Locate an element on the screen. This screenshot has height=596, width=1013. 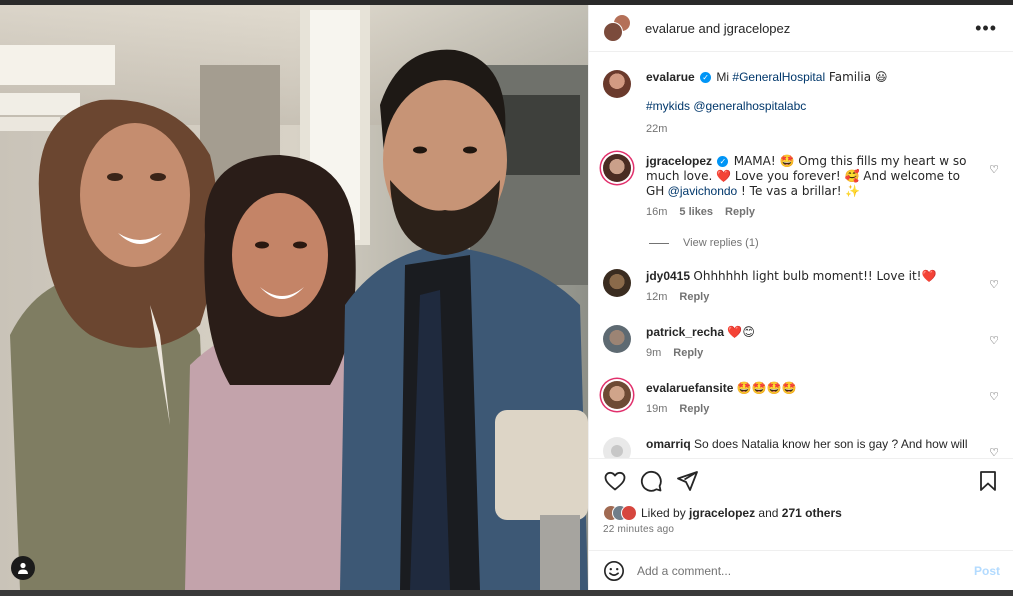
backdrop-bottom is located at coordinates (506, 593).